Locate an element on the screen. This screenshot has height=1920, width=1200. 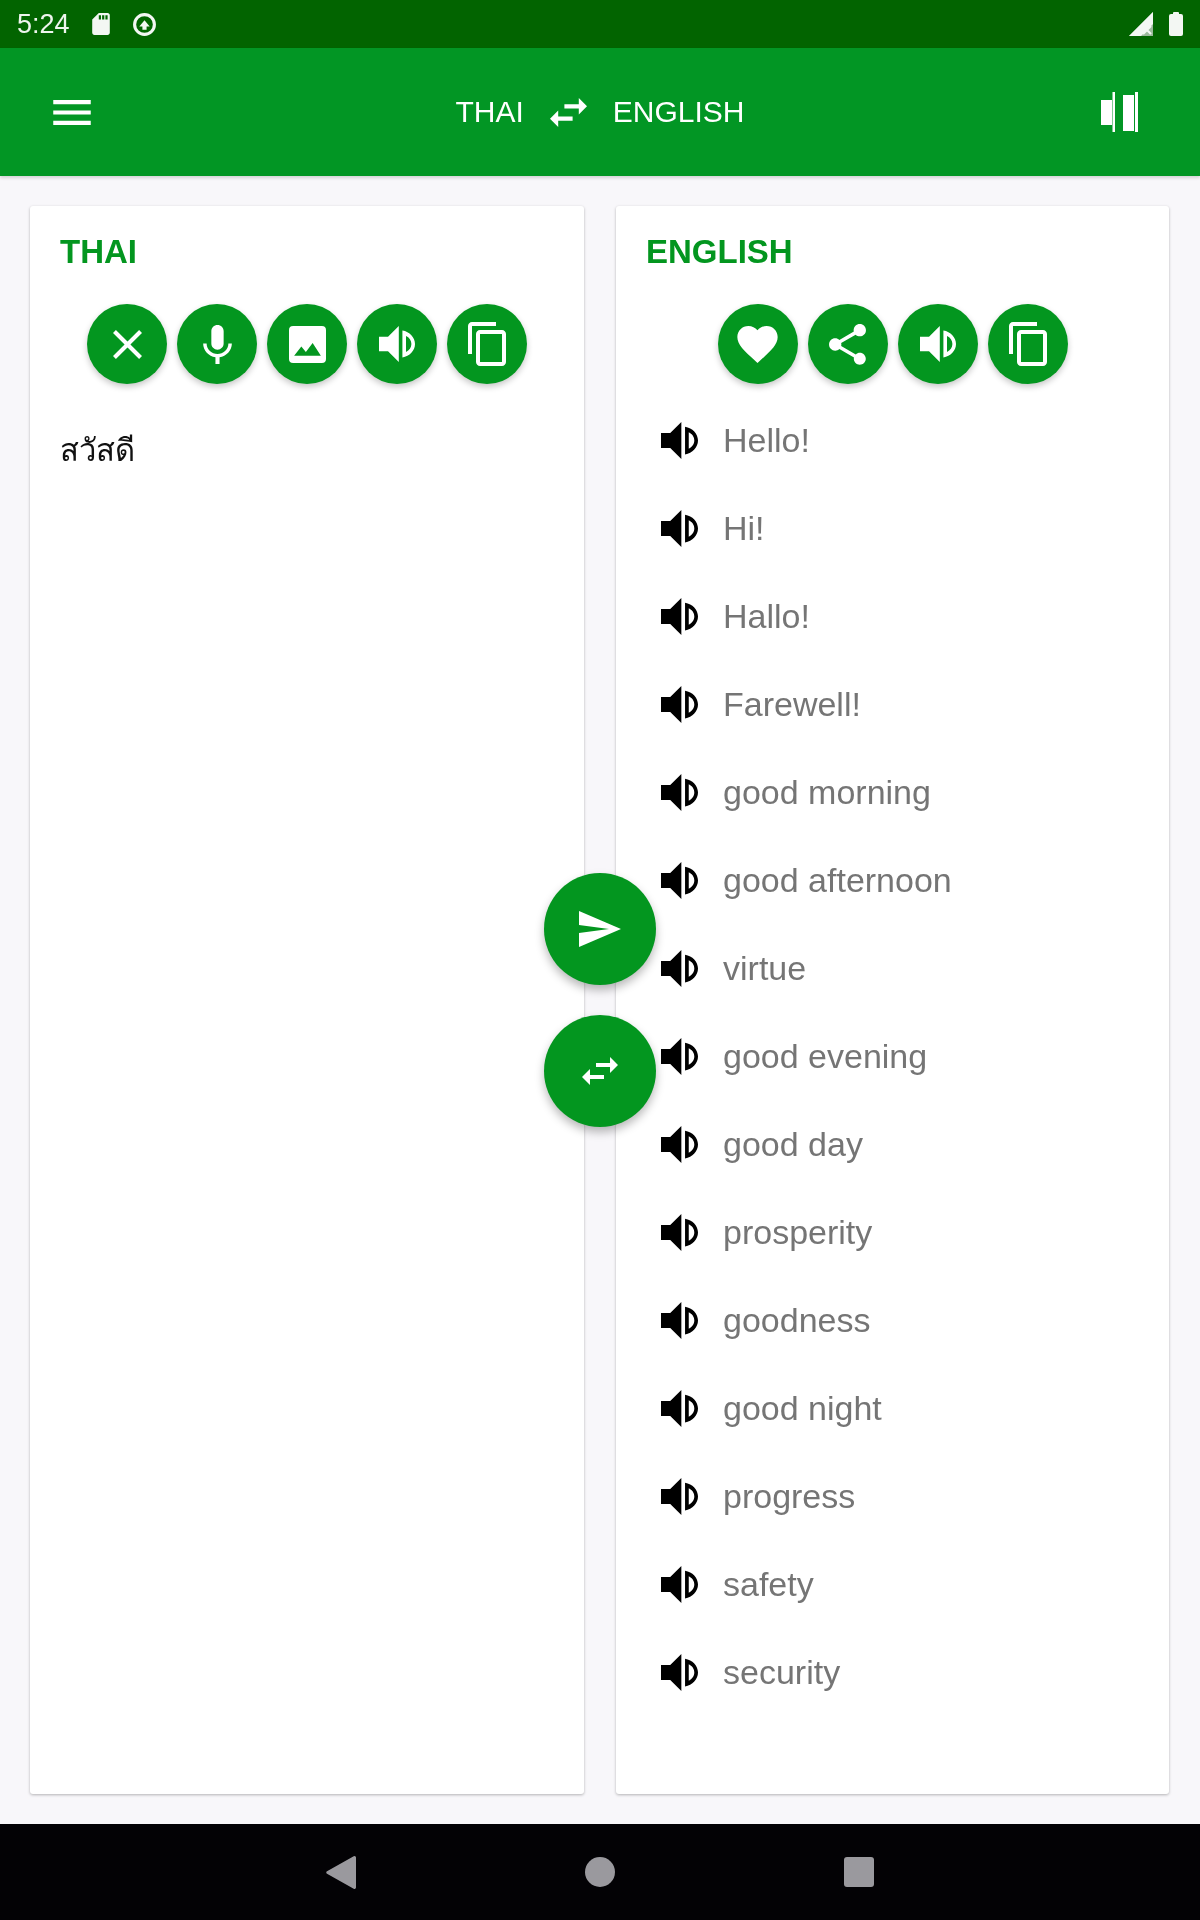
back-button is located at coordinates (341, 1872).